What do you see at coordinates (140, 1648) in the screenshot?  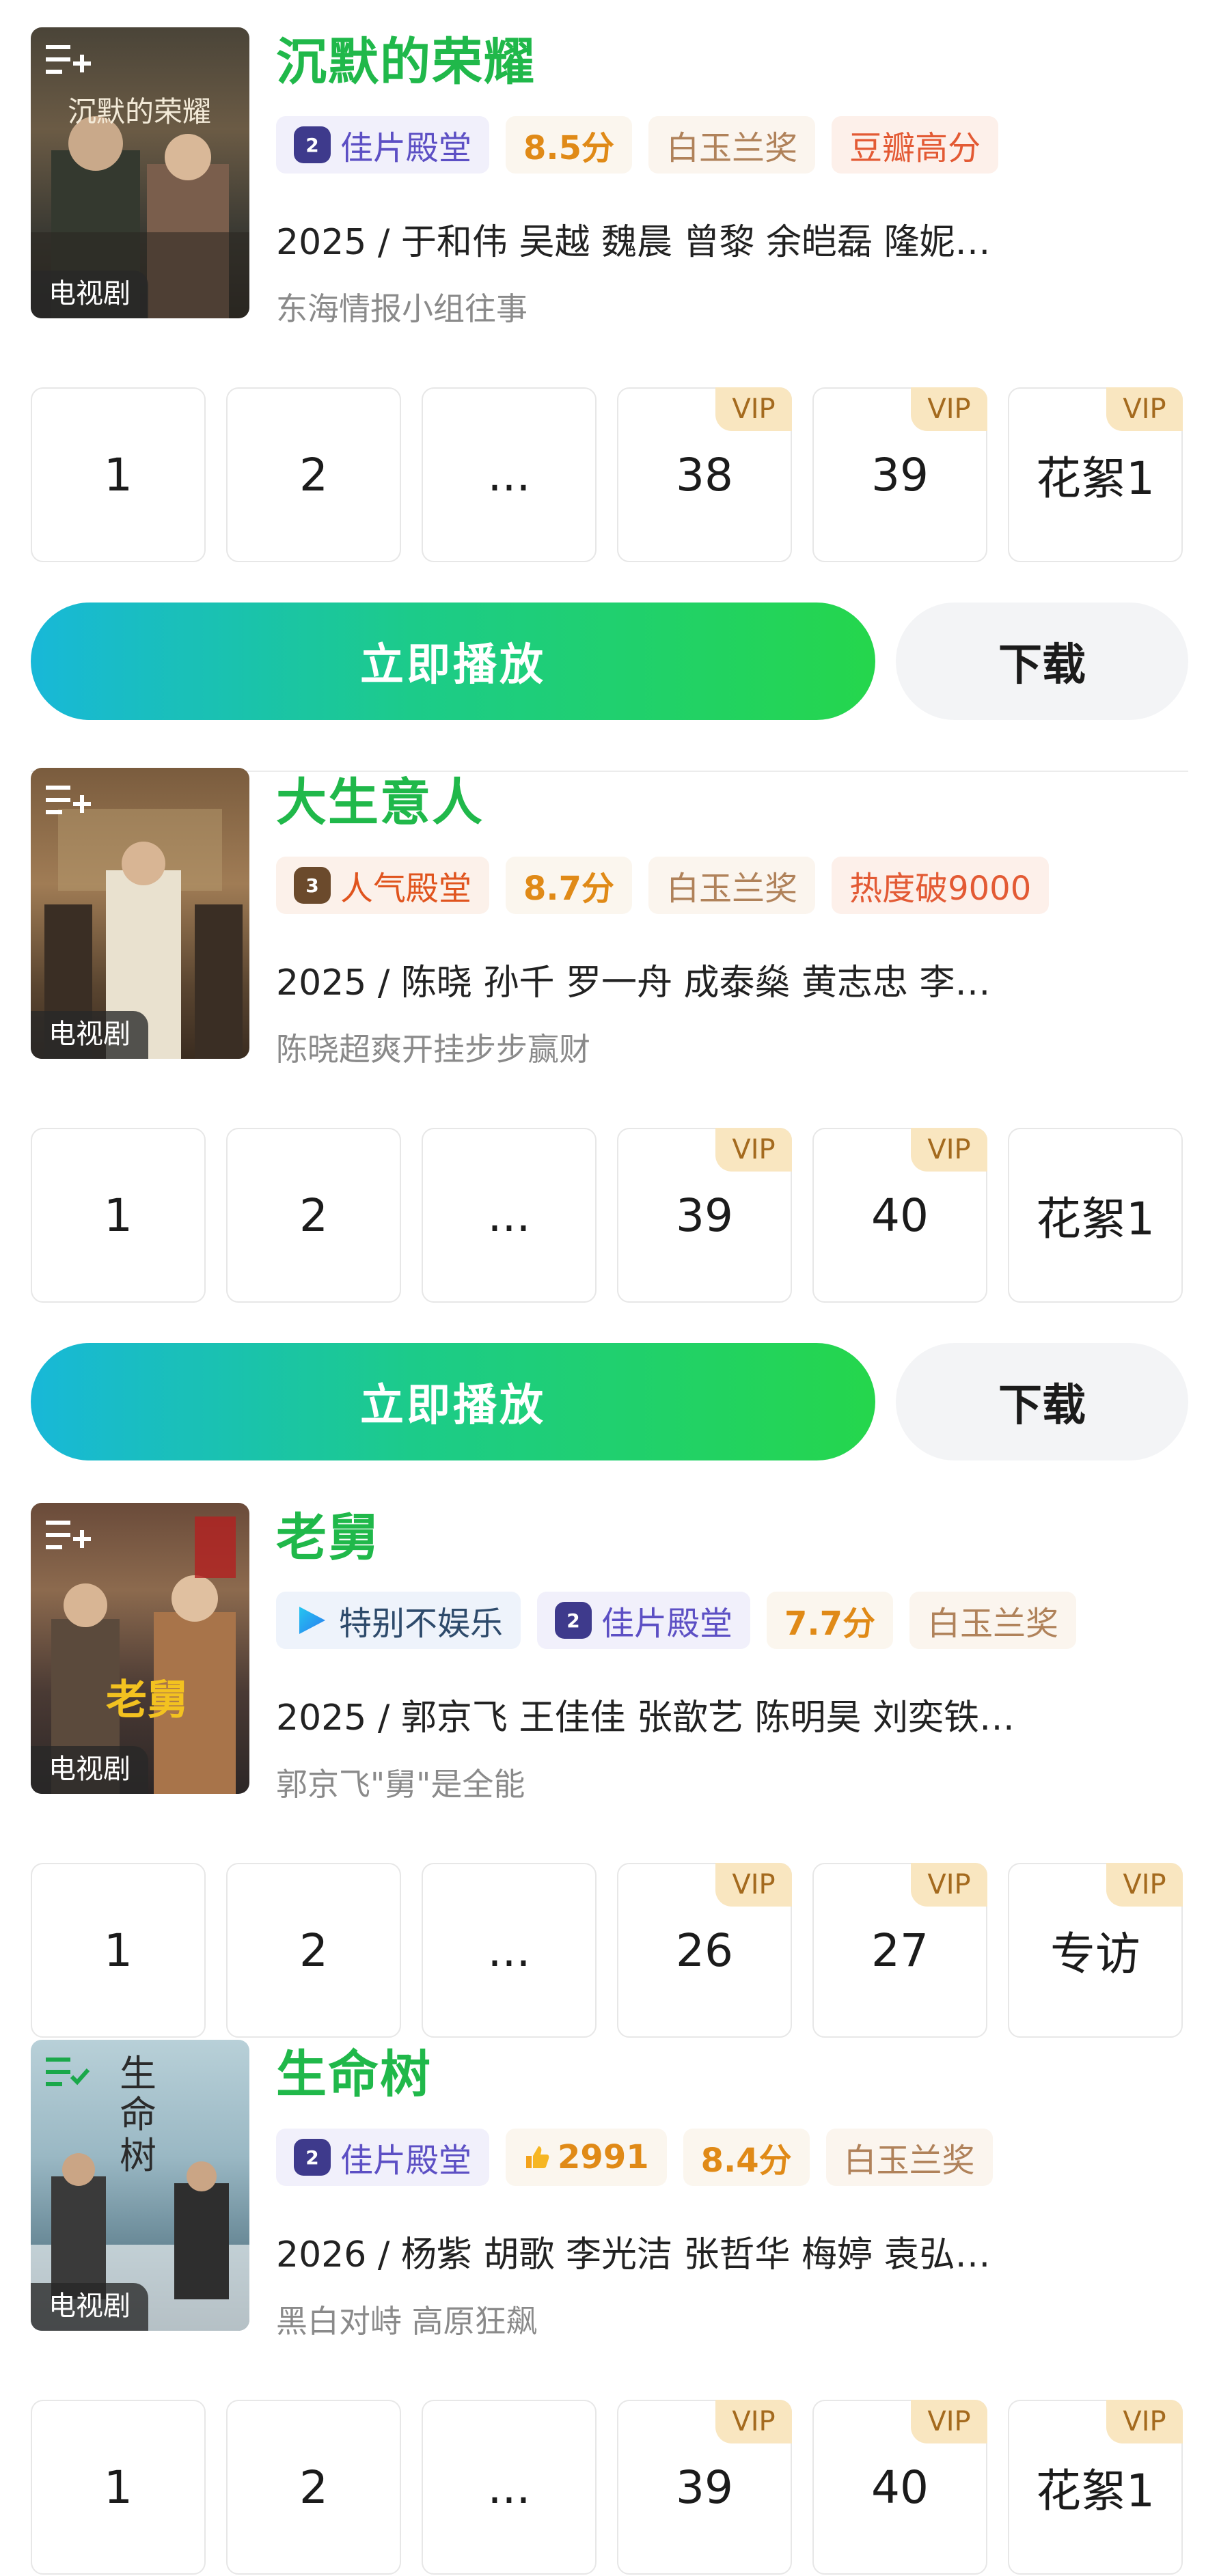 I see `poster-image: 老舅 电视剧` at bounding box center [140, 1648].